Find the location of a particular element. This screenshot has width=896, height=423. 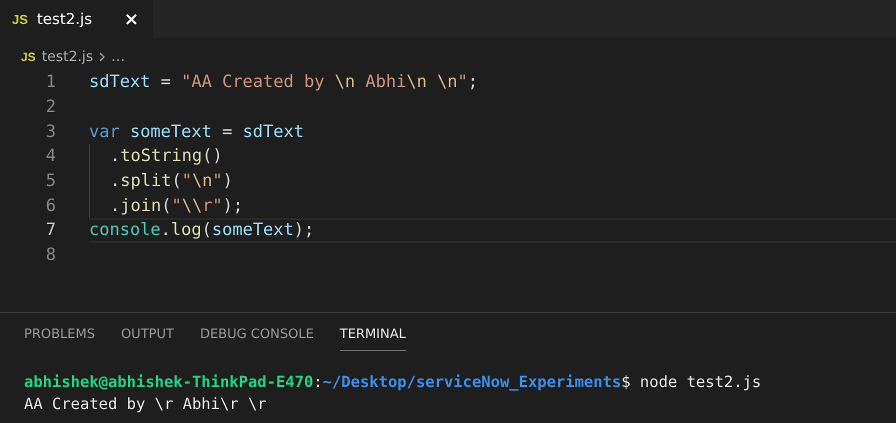

terminal-line: AA Created by \r Abhi\r \r is located at coordinates (145, 404).